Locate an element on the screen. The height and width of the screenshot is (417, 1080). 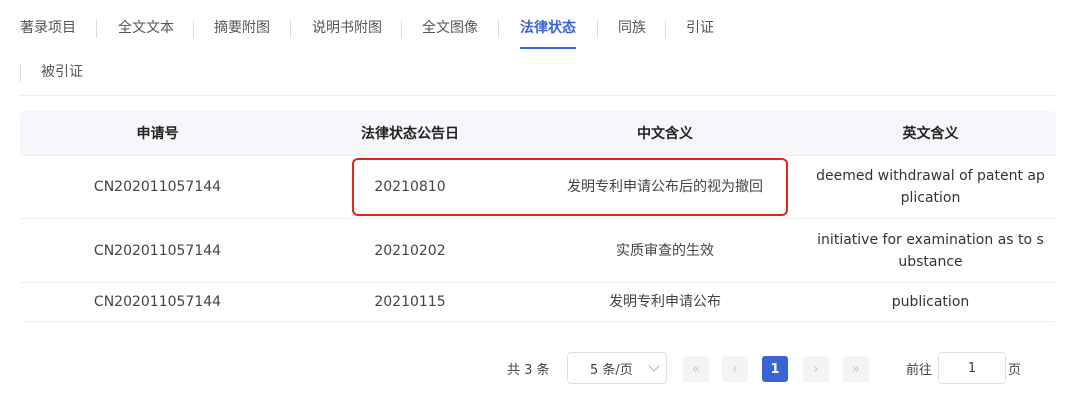
cell-announcement-date: 20210810 is located at coordinates (410, 187).